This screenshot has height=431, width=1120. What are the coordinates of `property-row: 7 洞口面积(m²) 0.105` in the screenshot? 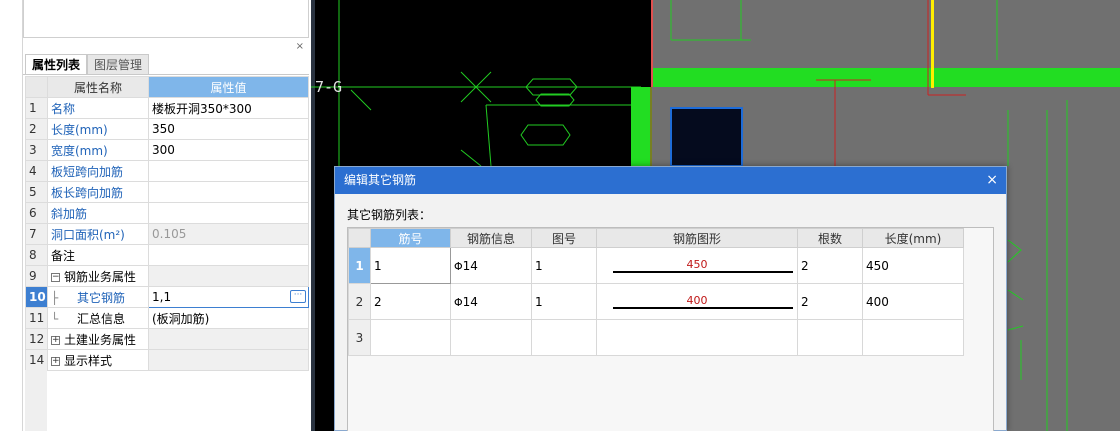 It's located at (167, 234).